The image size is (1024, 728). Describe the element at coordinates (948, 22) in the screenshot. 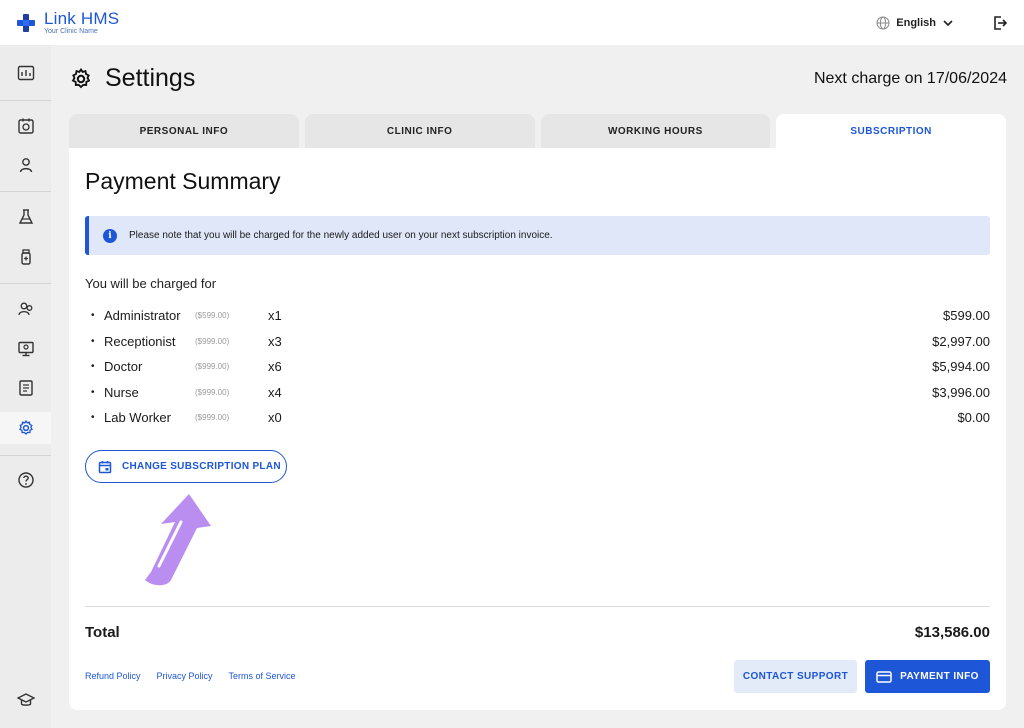

I see `chevron-down-icon` at that location.